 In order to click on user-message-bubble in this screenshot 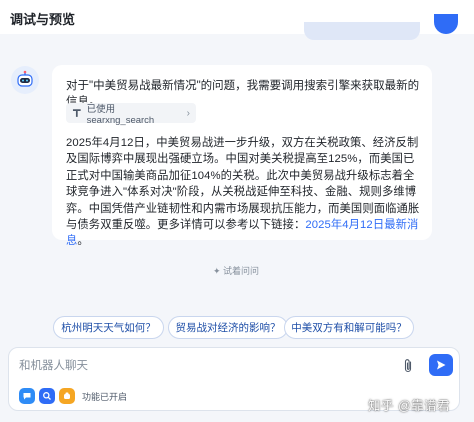, I will do `click(362, 31)`.